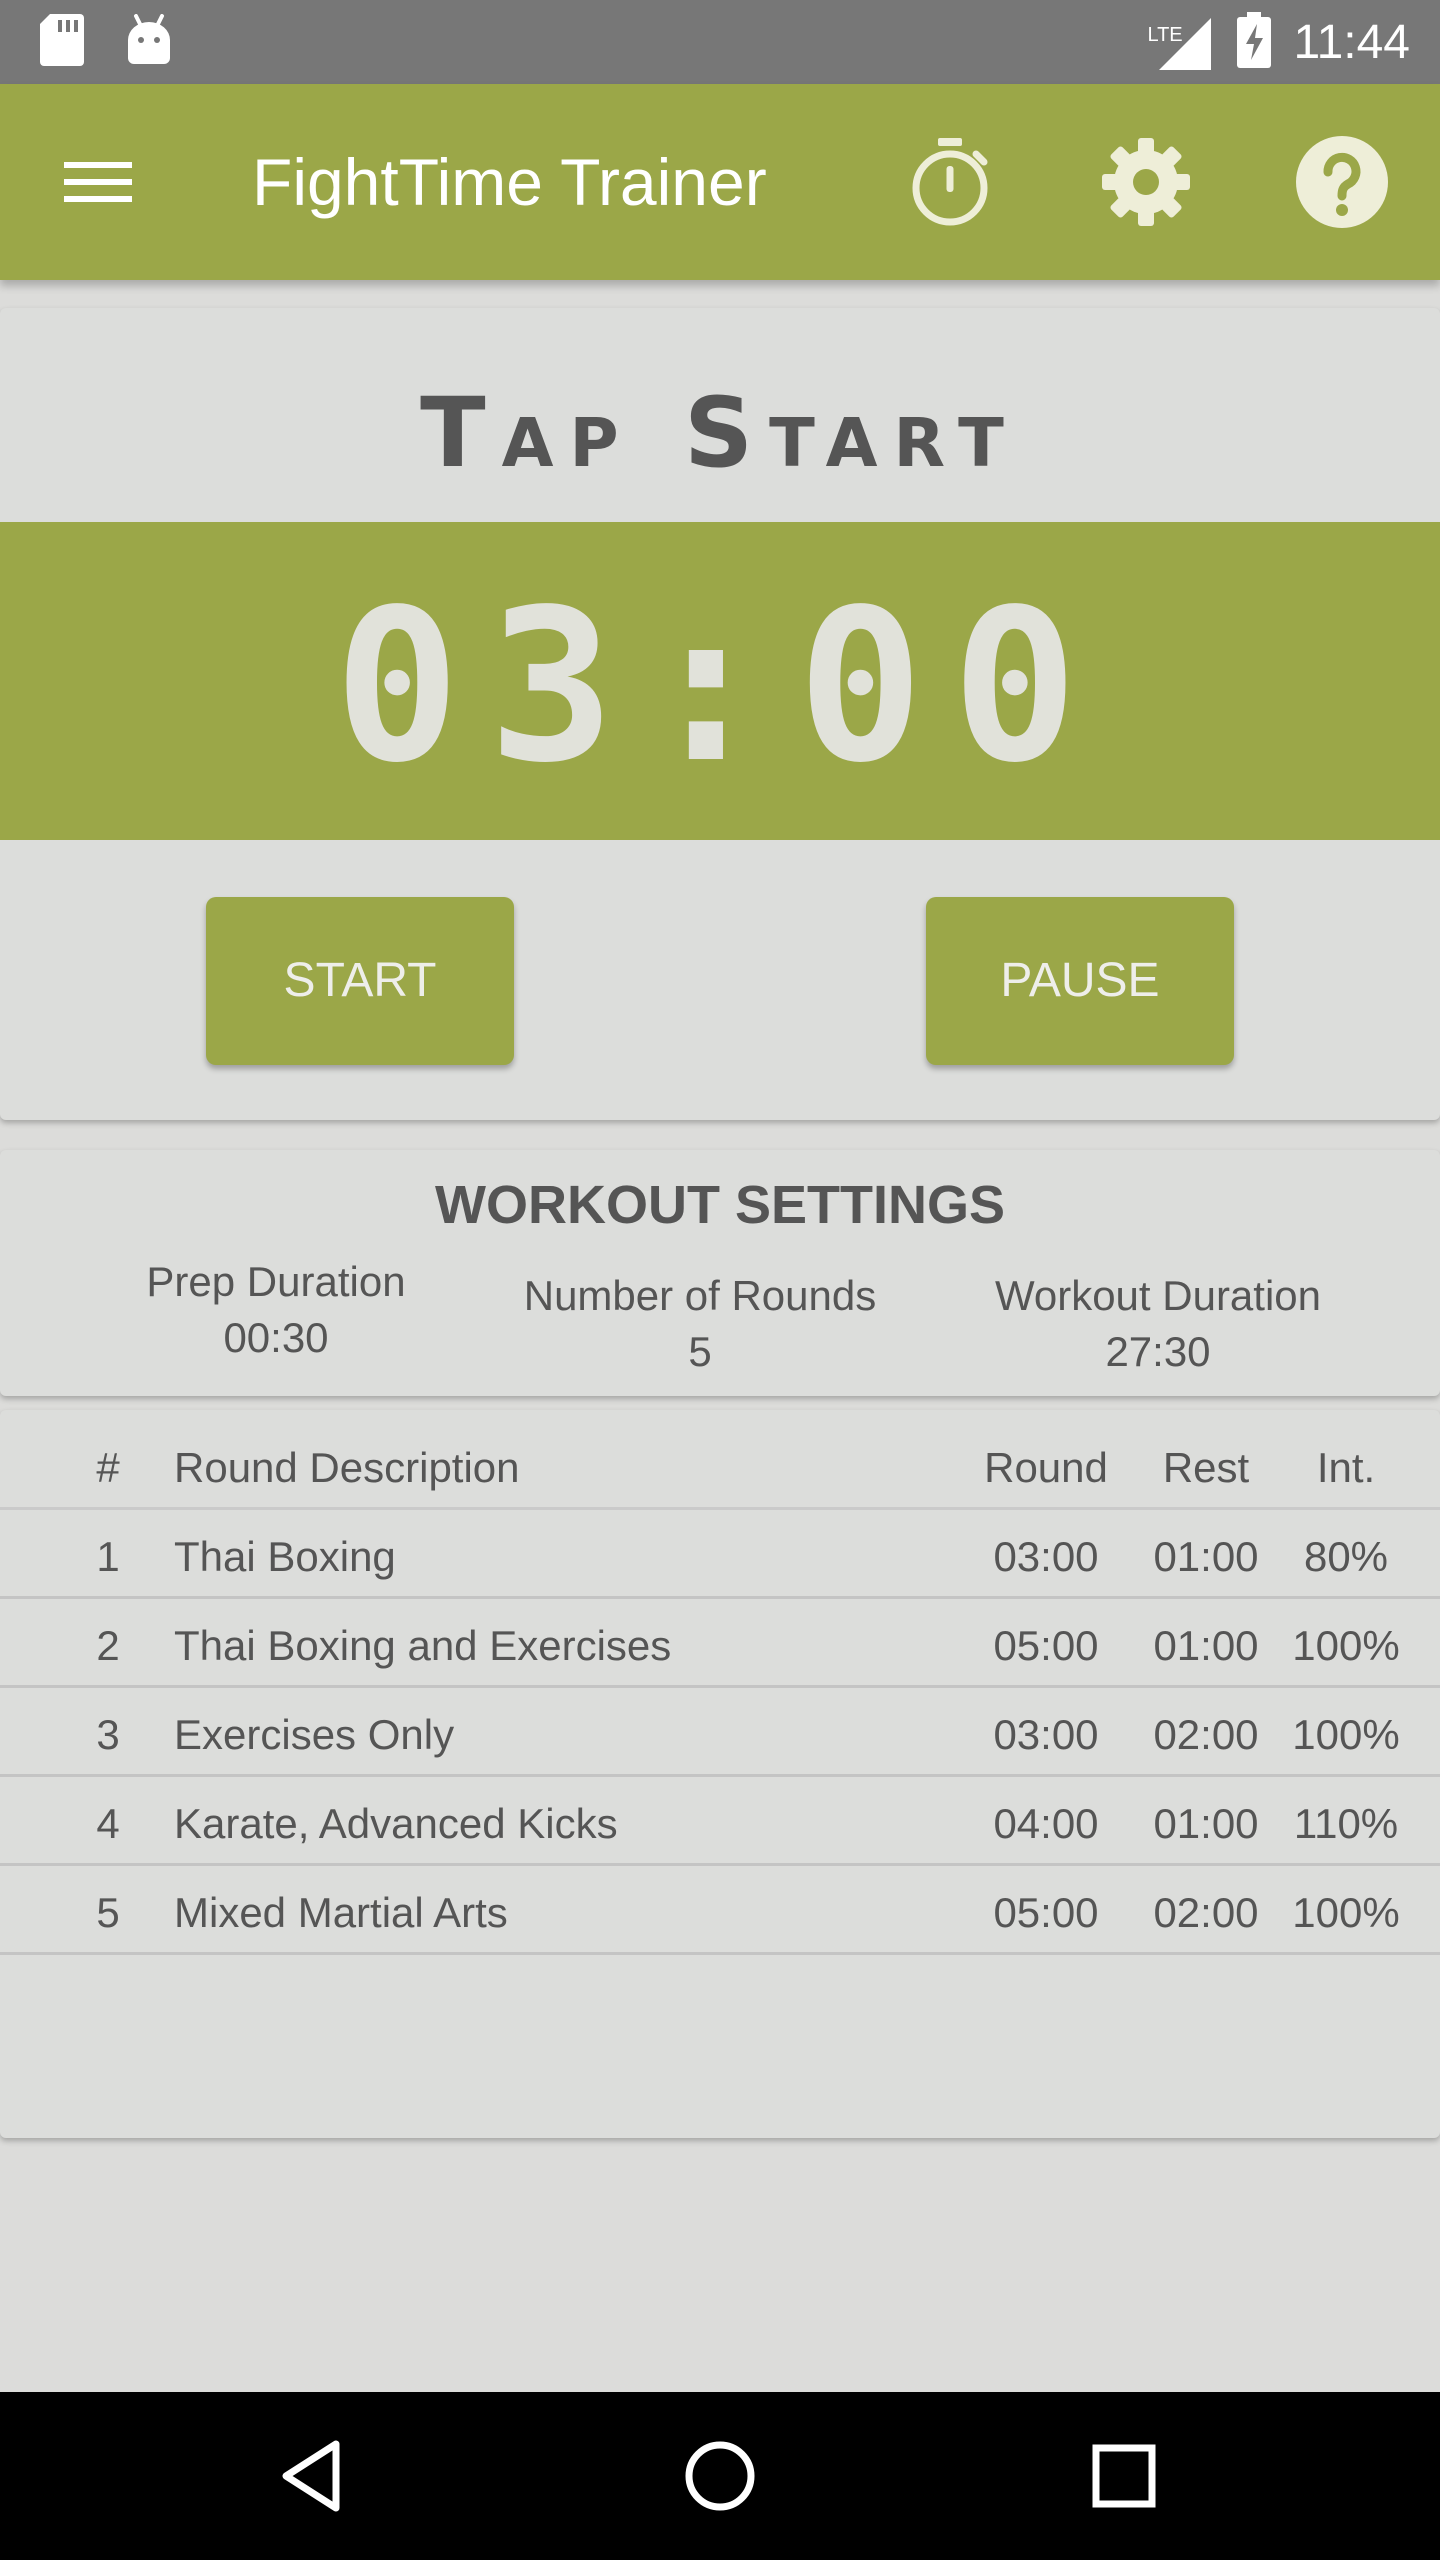 The height and width of the screenshot is (2560, 1440). What do you see at coordinates (700, 1324) in the screenshot?
I see `number-of-rounds: Number of Rounds 5` at bounding box center [700, 1324].